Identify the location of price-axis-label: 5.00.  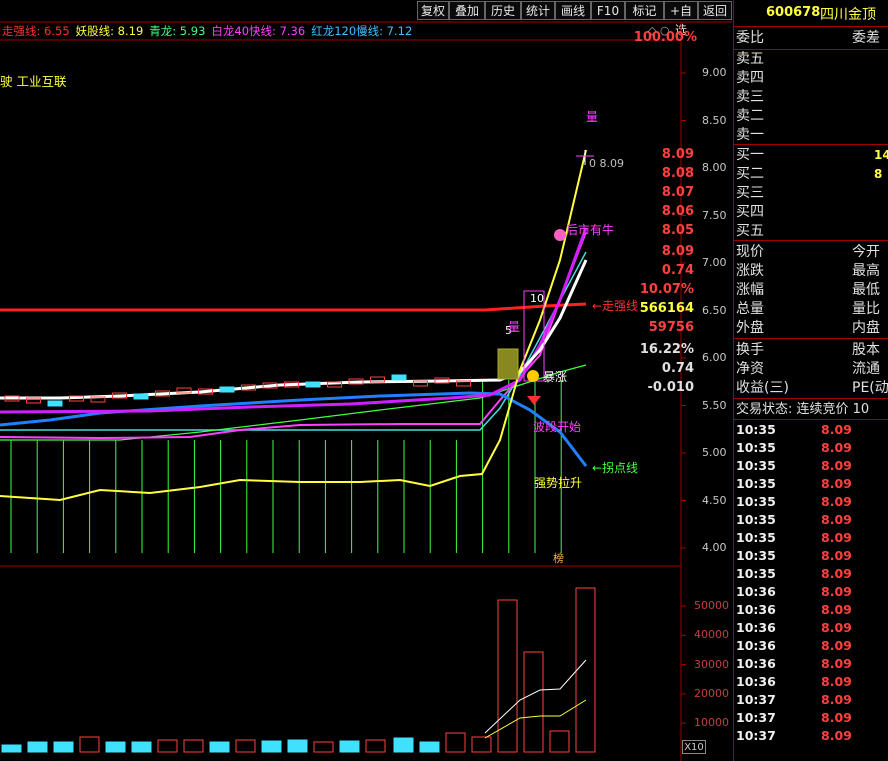
(714, 452).